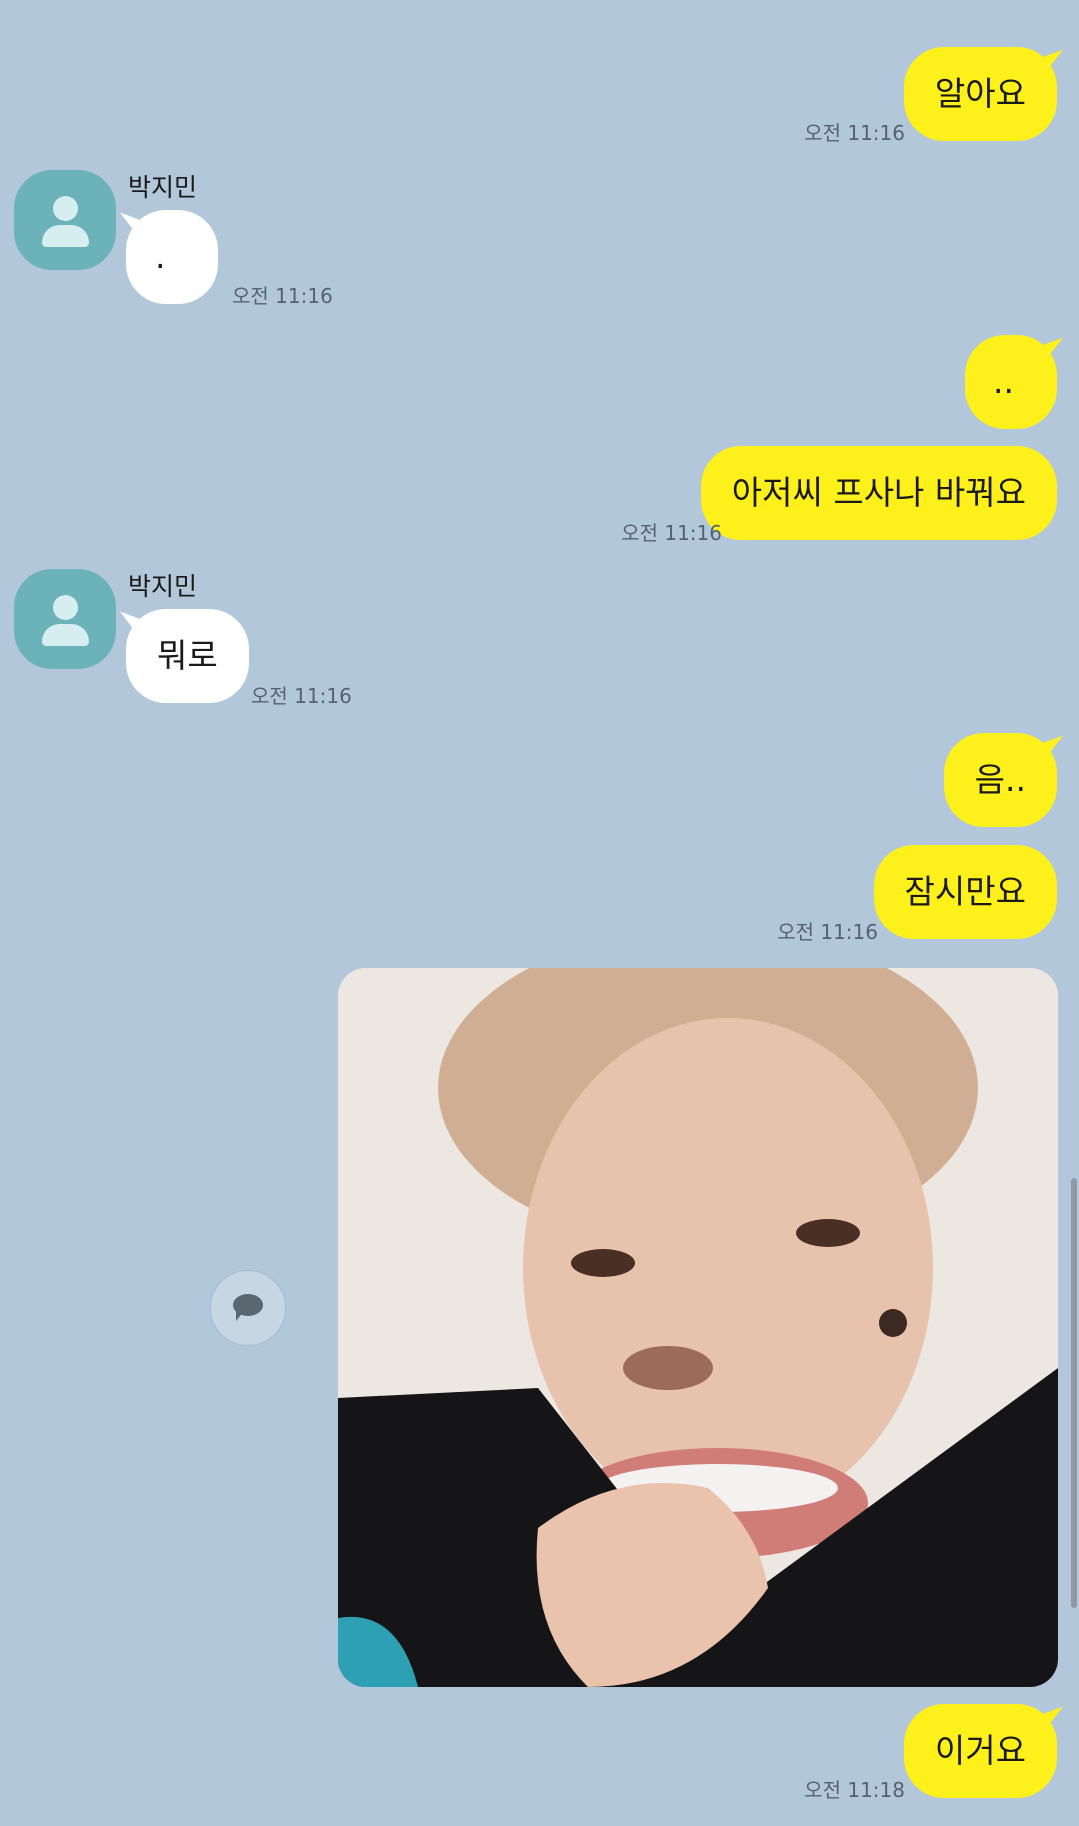  I want to click on message-timestamp: 오전 11:18, so click(854, 1790).